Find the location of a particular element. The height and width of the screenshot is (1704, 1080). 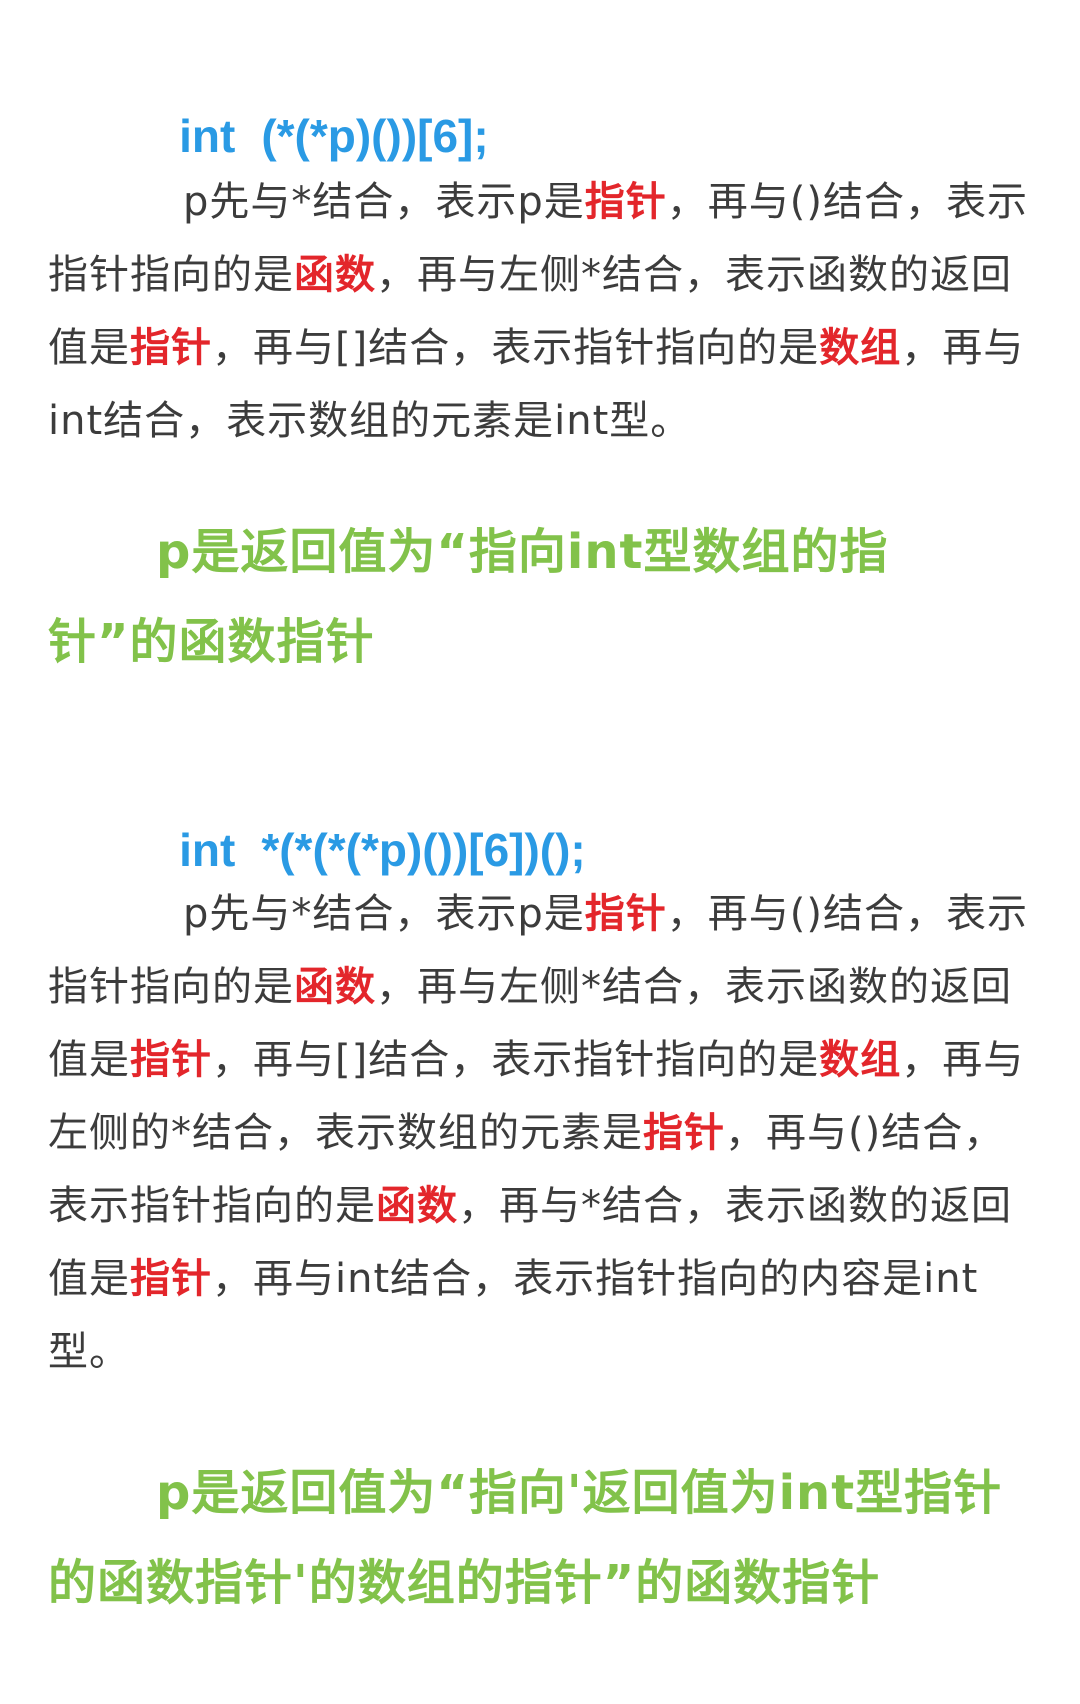

summary-2: p是返回值为“指向'返回值为int型指针的函数指针'的数组的指针”的函数指针 is located at coordinates (525, 1538).